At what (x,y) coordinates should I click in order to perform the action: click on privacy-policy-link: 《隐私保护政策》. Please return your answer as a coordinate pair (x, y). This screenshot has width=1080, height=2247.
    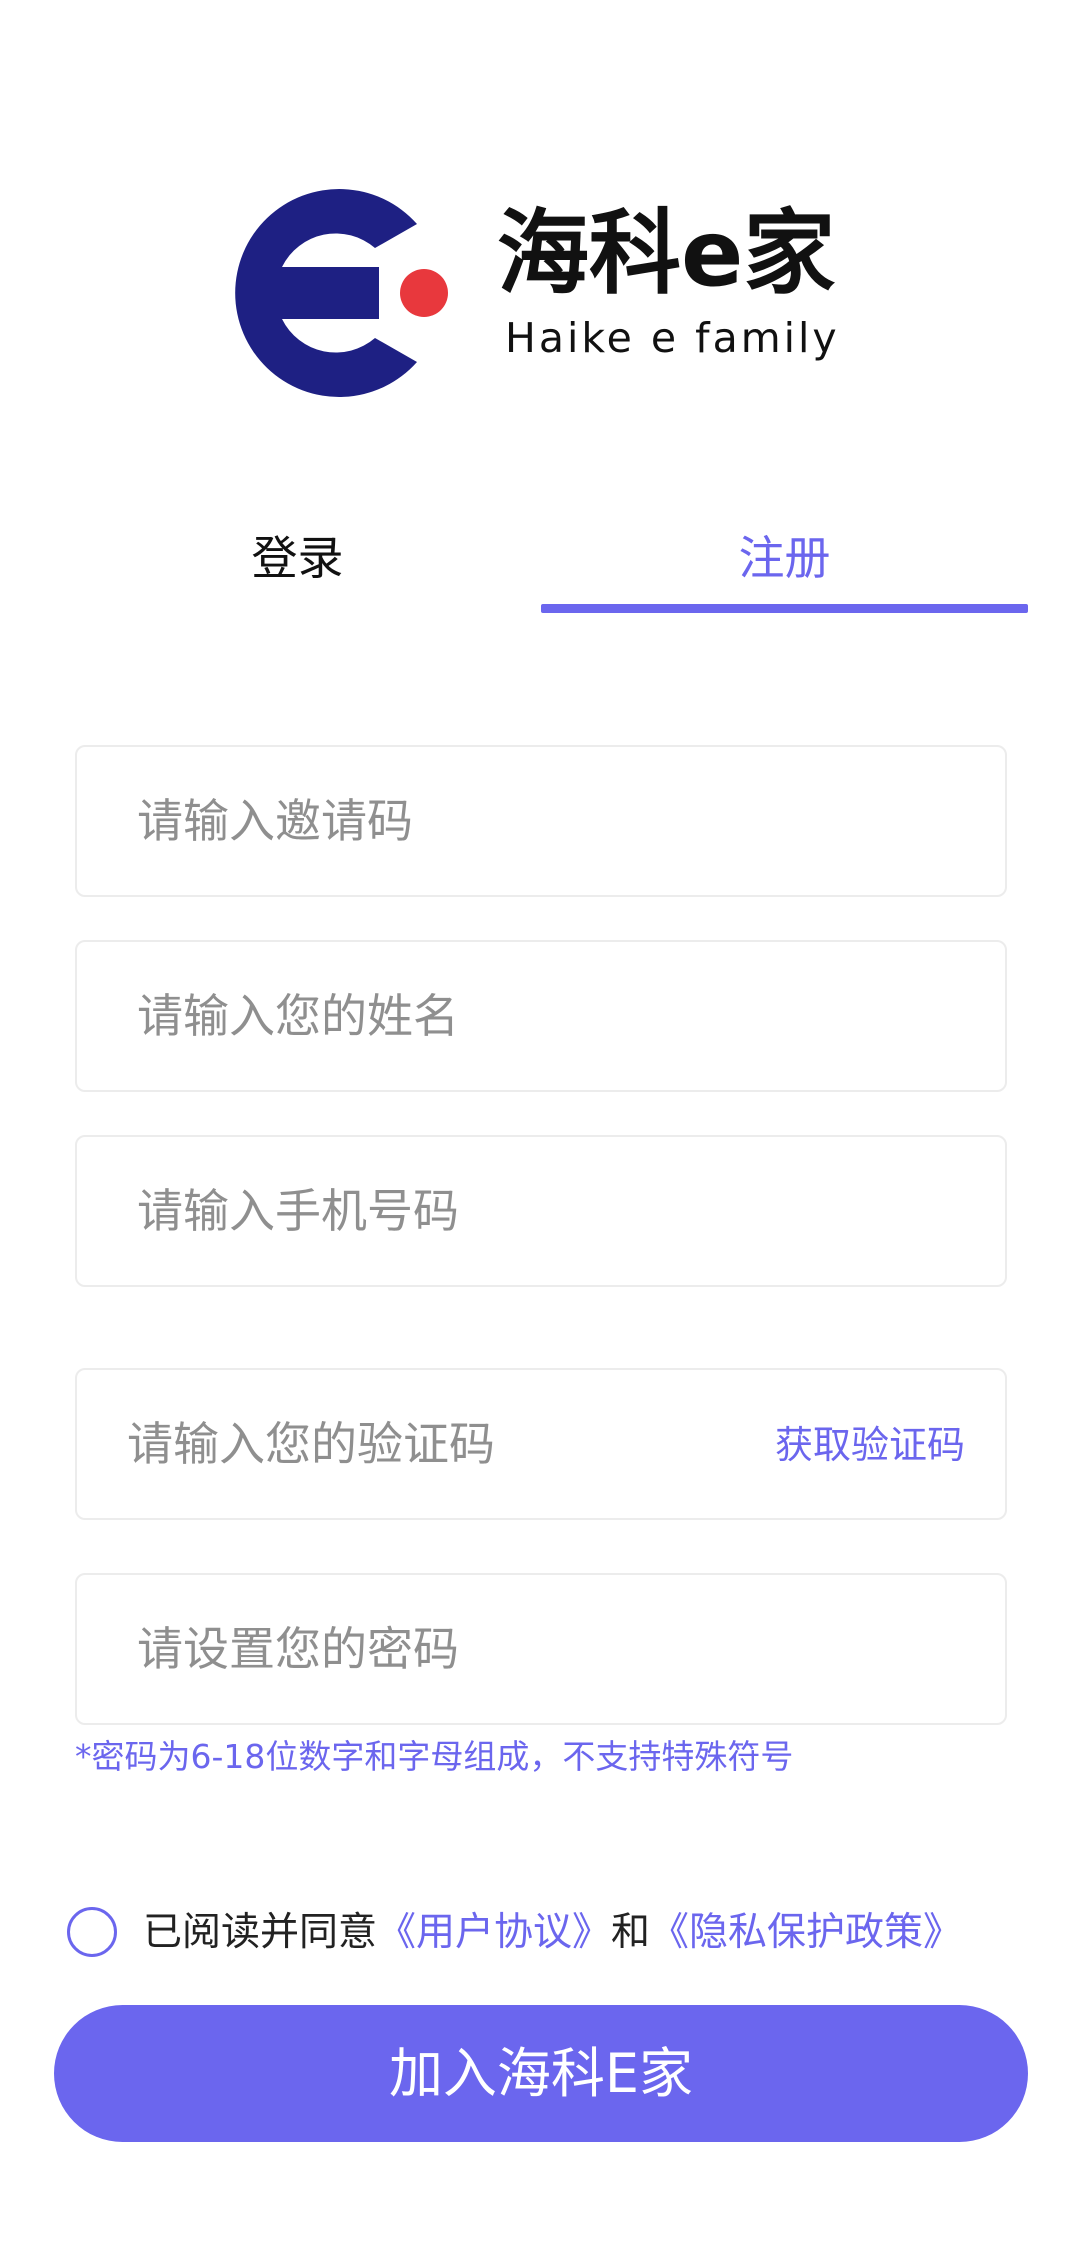
    Looking at the image, I should click on (806, 1932).